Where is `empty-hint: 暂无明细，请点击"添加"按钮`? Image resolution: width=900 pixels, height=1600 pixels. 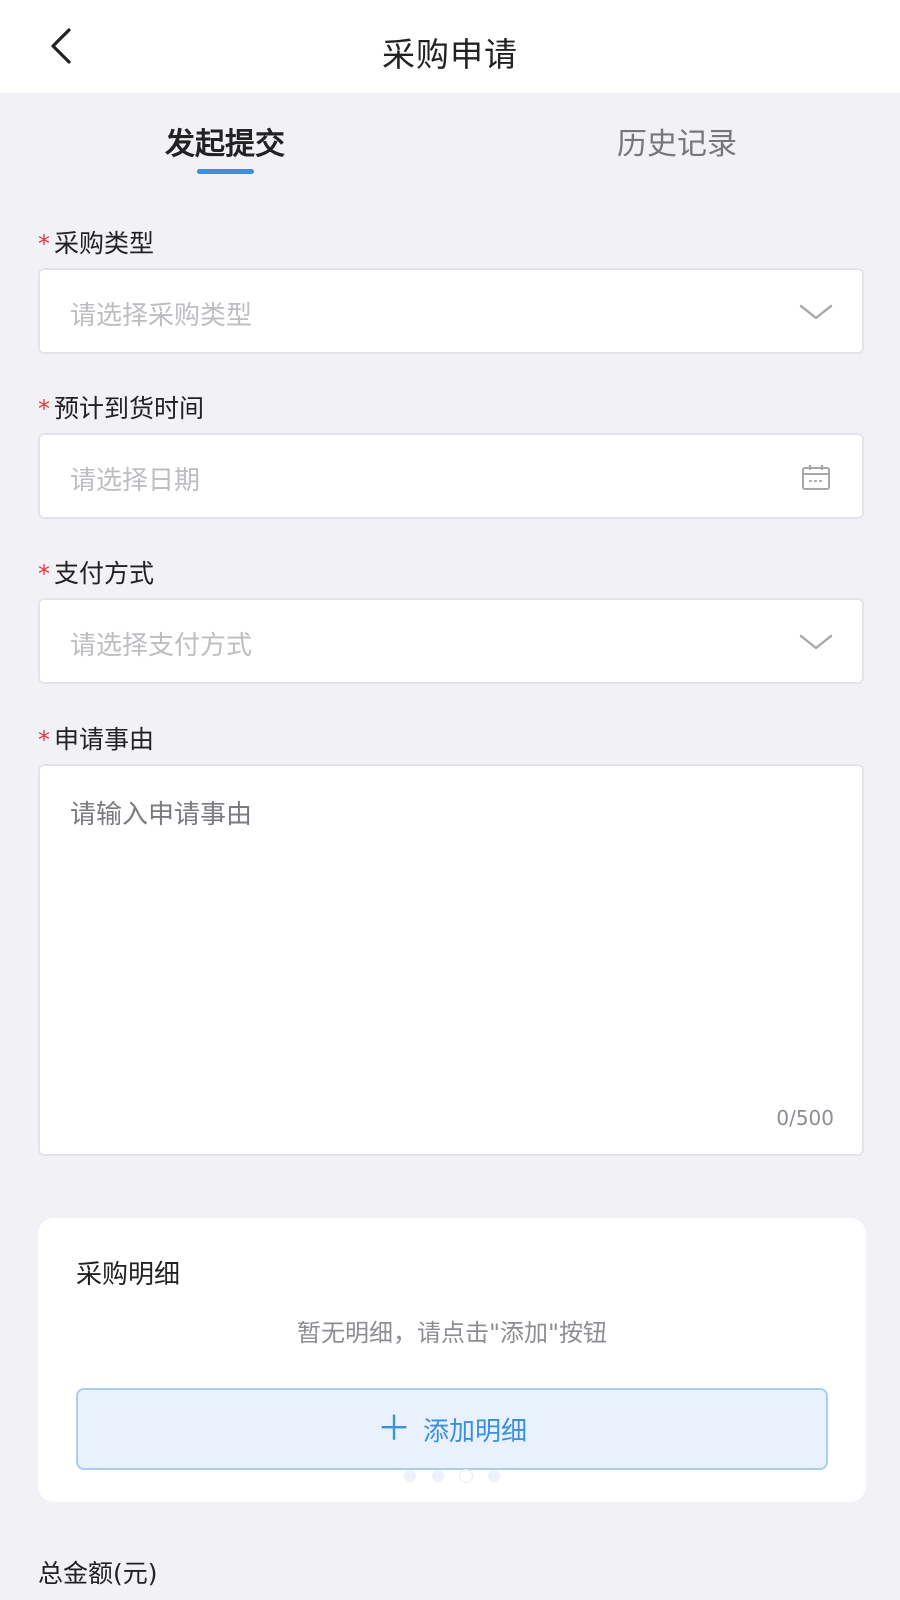 empty-hint: 暂无明细，请点击"添加"按钮 is located at coordinates (452, 1333).